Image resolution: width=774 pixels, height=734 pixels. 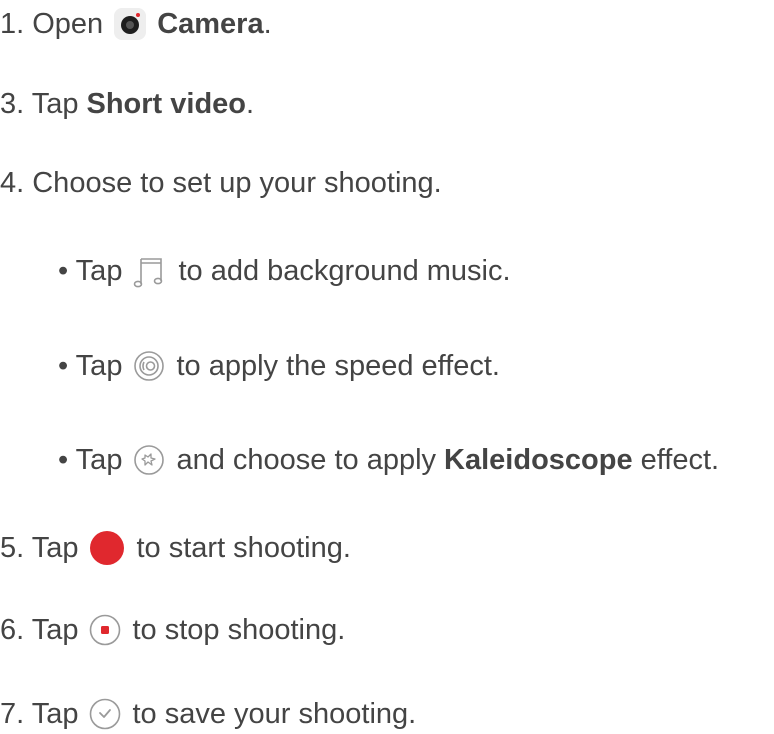 What do you see at coordinates (105, 714) in the screenshot?
I see `save-check-icon` at bounding box center [105, 714].